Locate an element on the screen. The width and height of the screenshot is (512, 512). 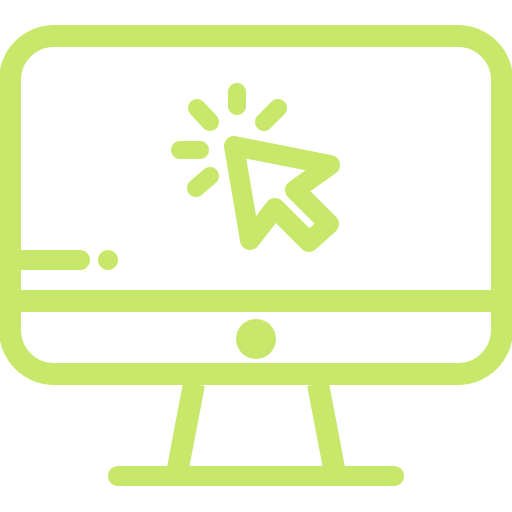
screen-accent-dot is located at coordinates (108, 260).